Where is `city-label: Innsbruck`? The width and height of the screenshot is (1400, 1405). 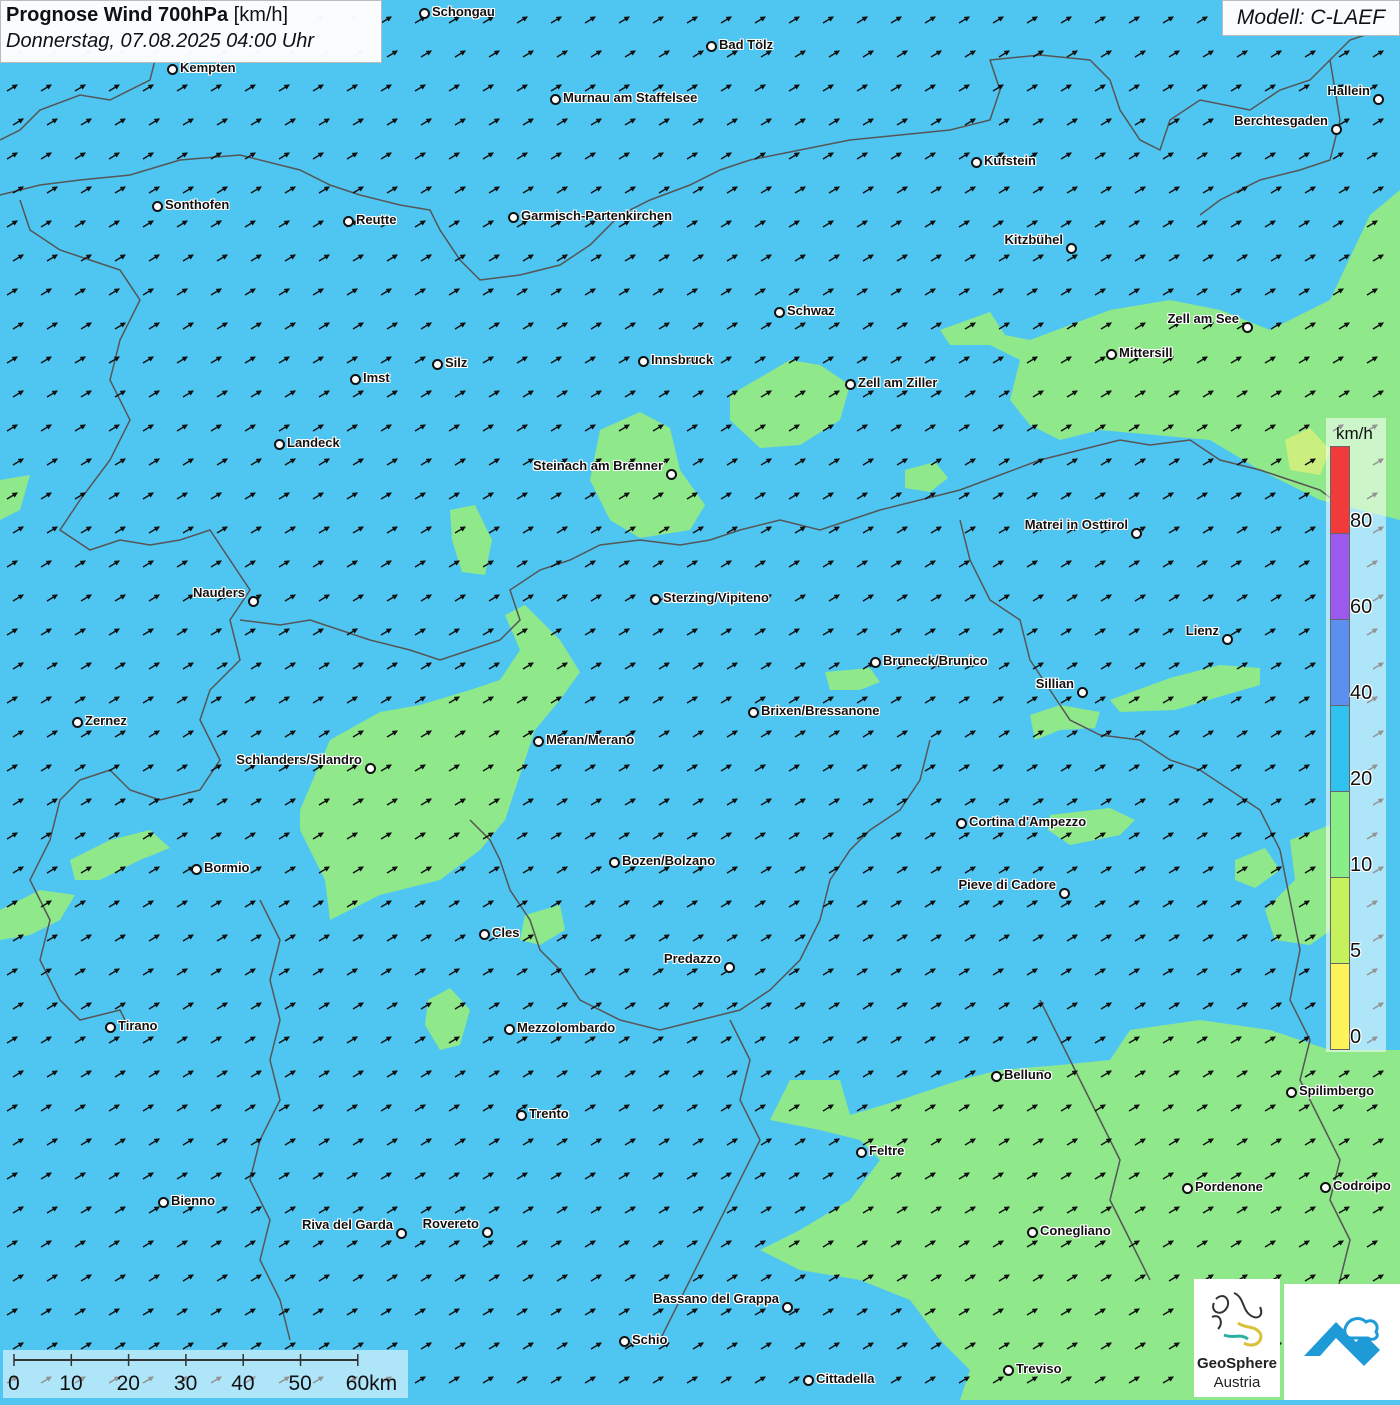 city-label: Innsbruck is located at coordinates (682, 359).